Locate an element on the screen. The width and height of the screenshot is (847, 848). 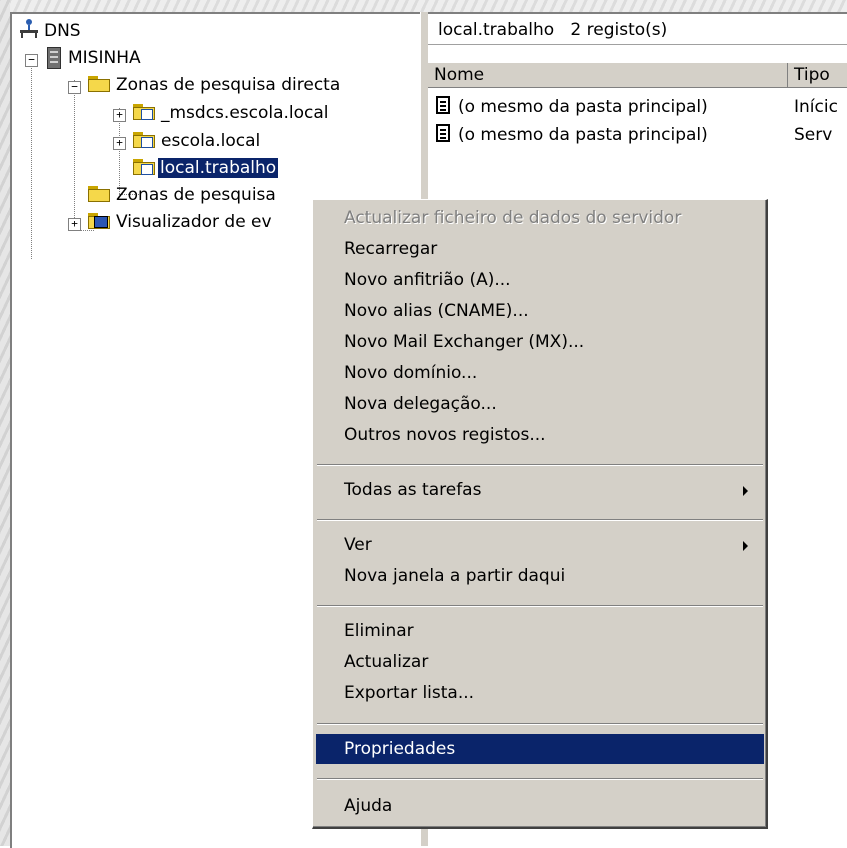
dns-icon is located at coordinates (29, 29).